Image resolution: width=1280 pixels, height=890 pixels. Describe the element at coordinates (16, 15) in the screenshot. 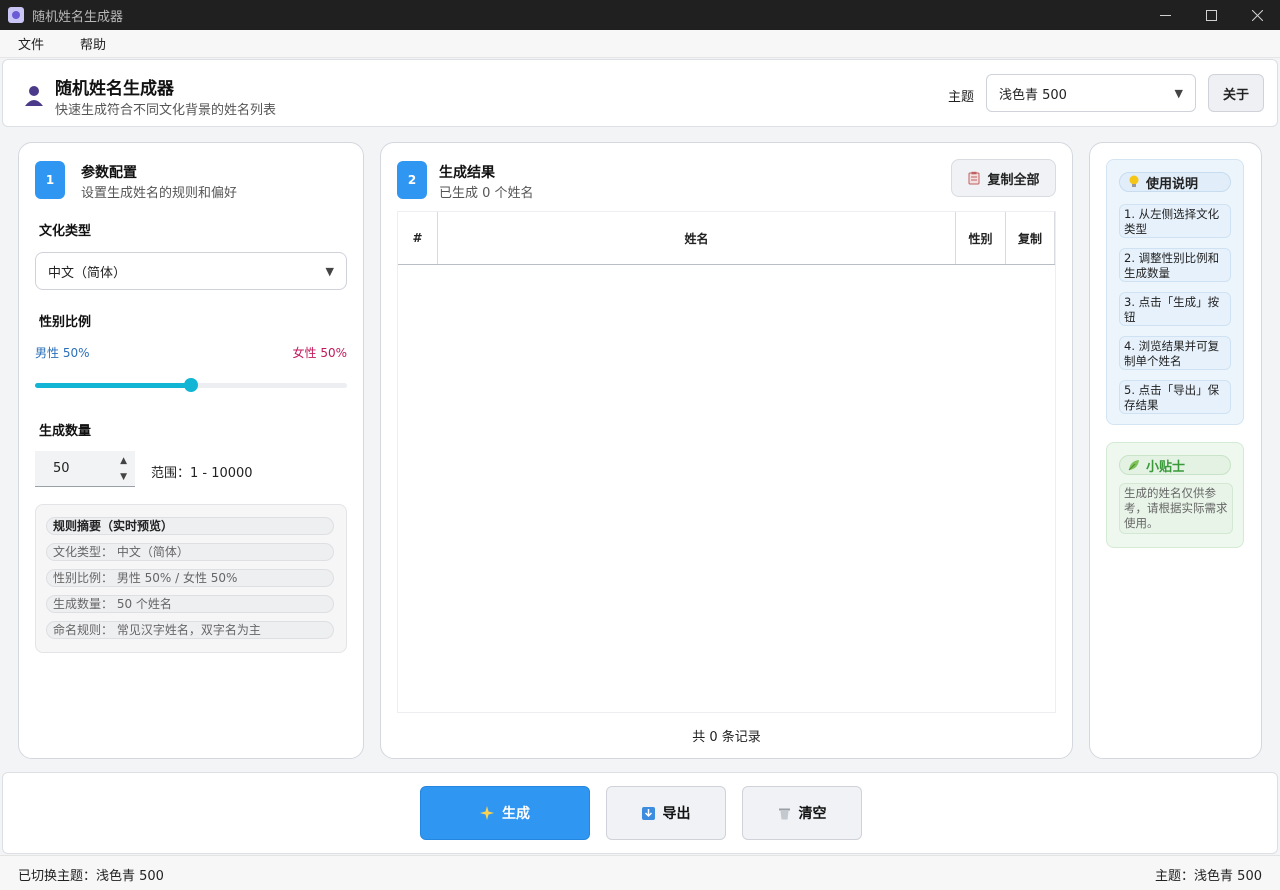

I see `app-icon` at that location.